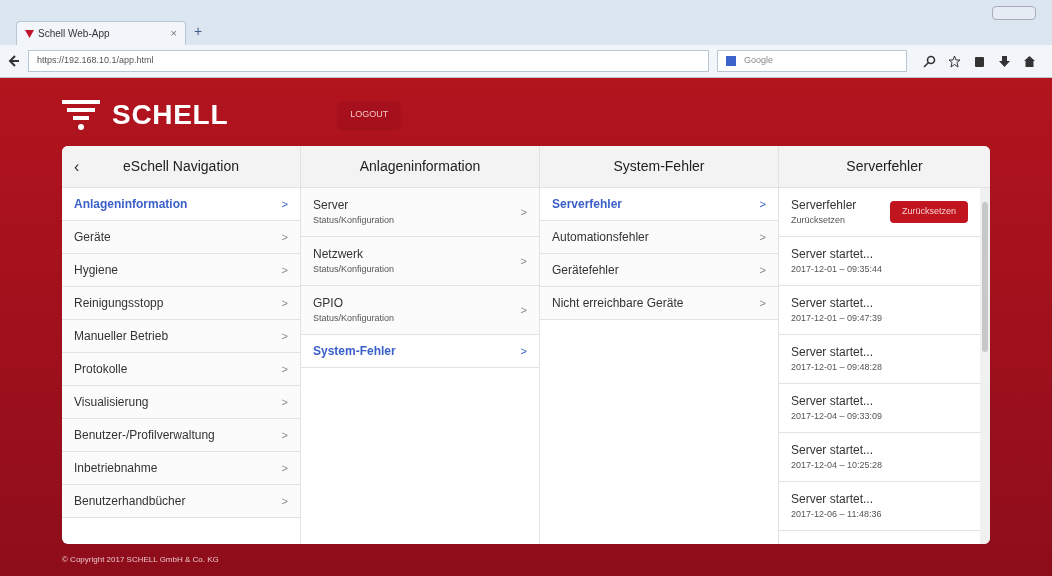  I want to click on item-label: Geräte, so click(92, 237).